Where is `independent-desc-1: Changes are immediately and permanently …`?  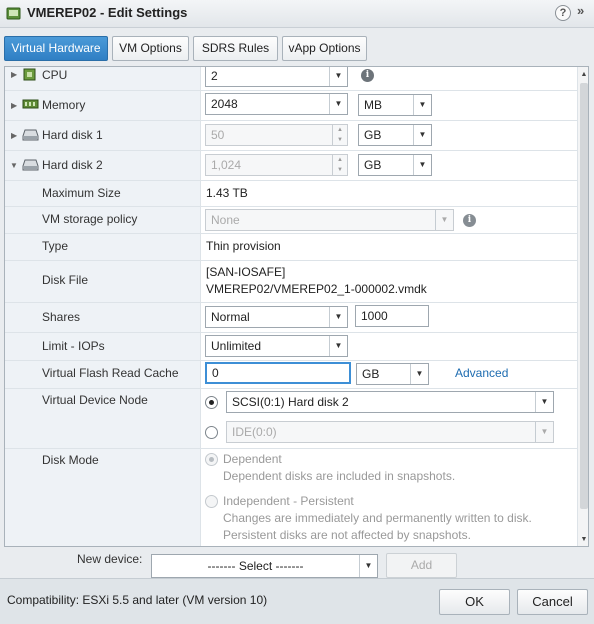 independent-desc-1: Changes are immediately and permanently … is located at coordinates (377, 518).